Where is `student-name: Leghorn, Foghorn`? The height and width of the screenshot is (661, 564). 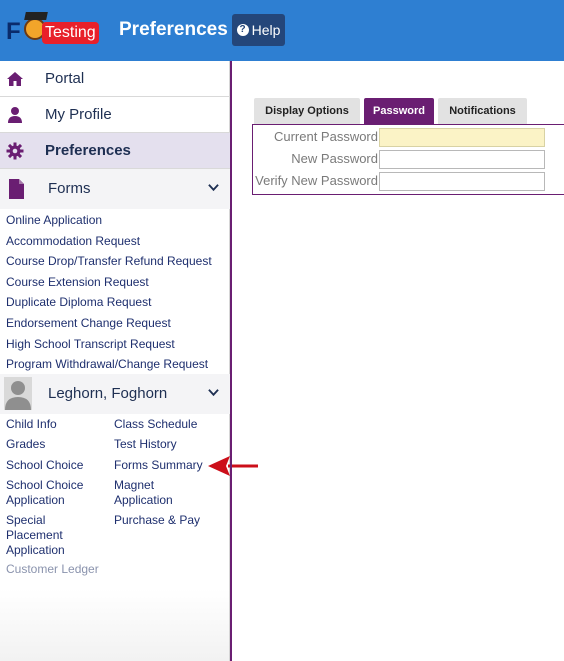
student-name: Leghorn, Foghorn is located at coordinates (108, 393).